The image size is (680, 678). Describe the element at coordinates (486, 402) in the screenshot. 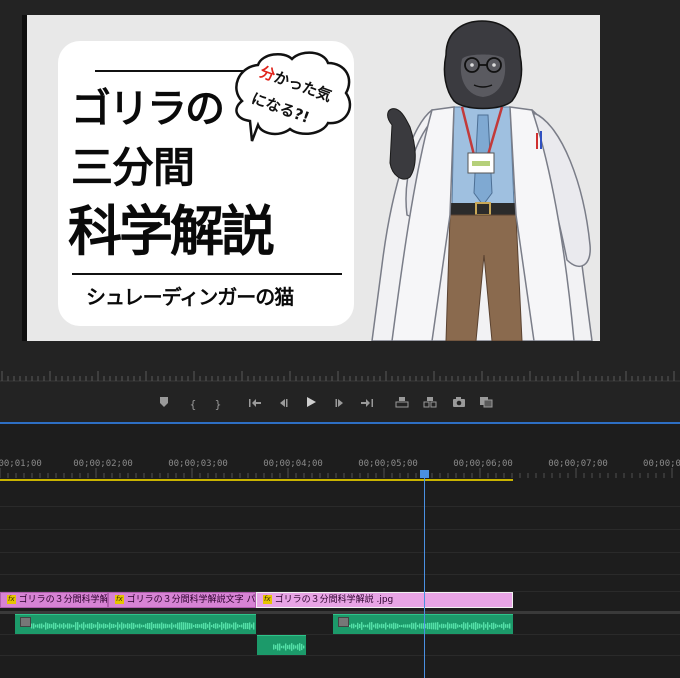

I see `comparison-view-icon` at that location.